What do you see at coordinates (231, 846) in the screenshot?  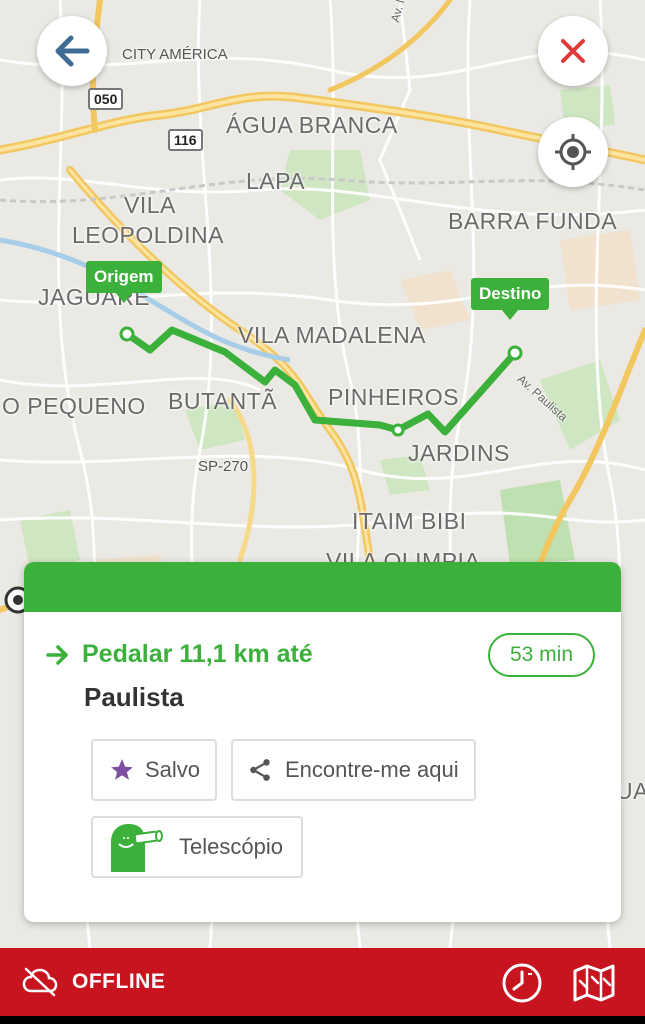 I see `telescope-button-label: Telescópio` at bounding box center [231, 846].